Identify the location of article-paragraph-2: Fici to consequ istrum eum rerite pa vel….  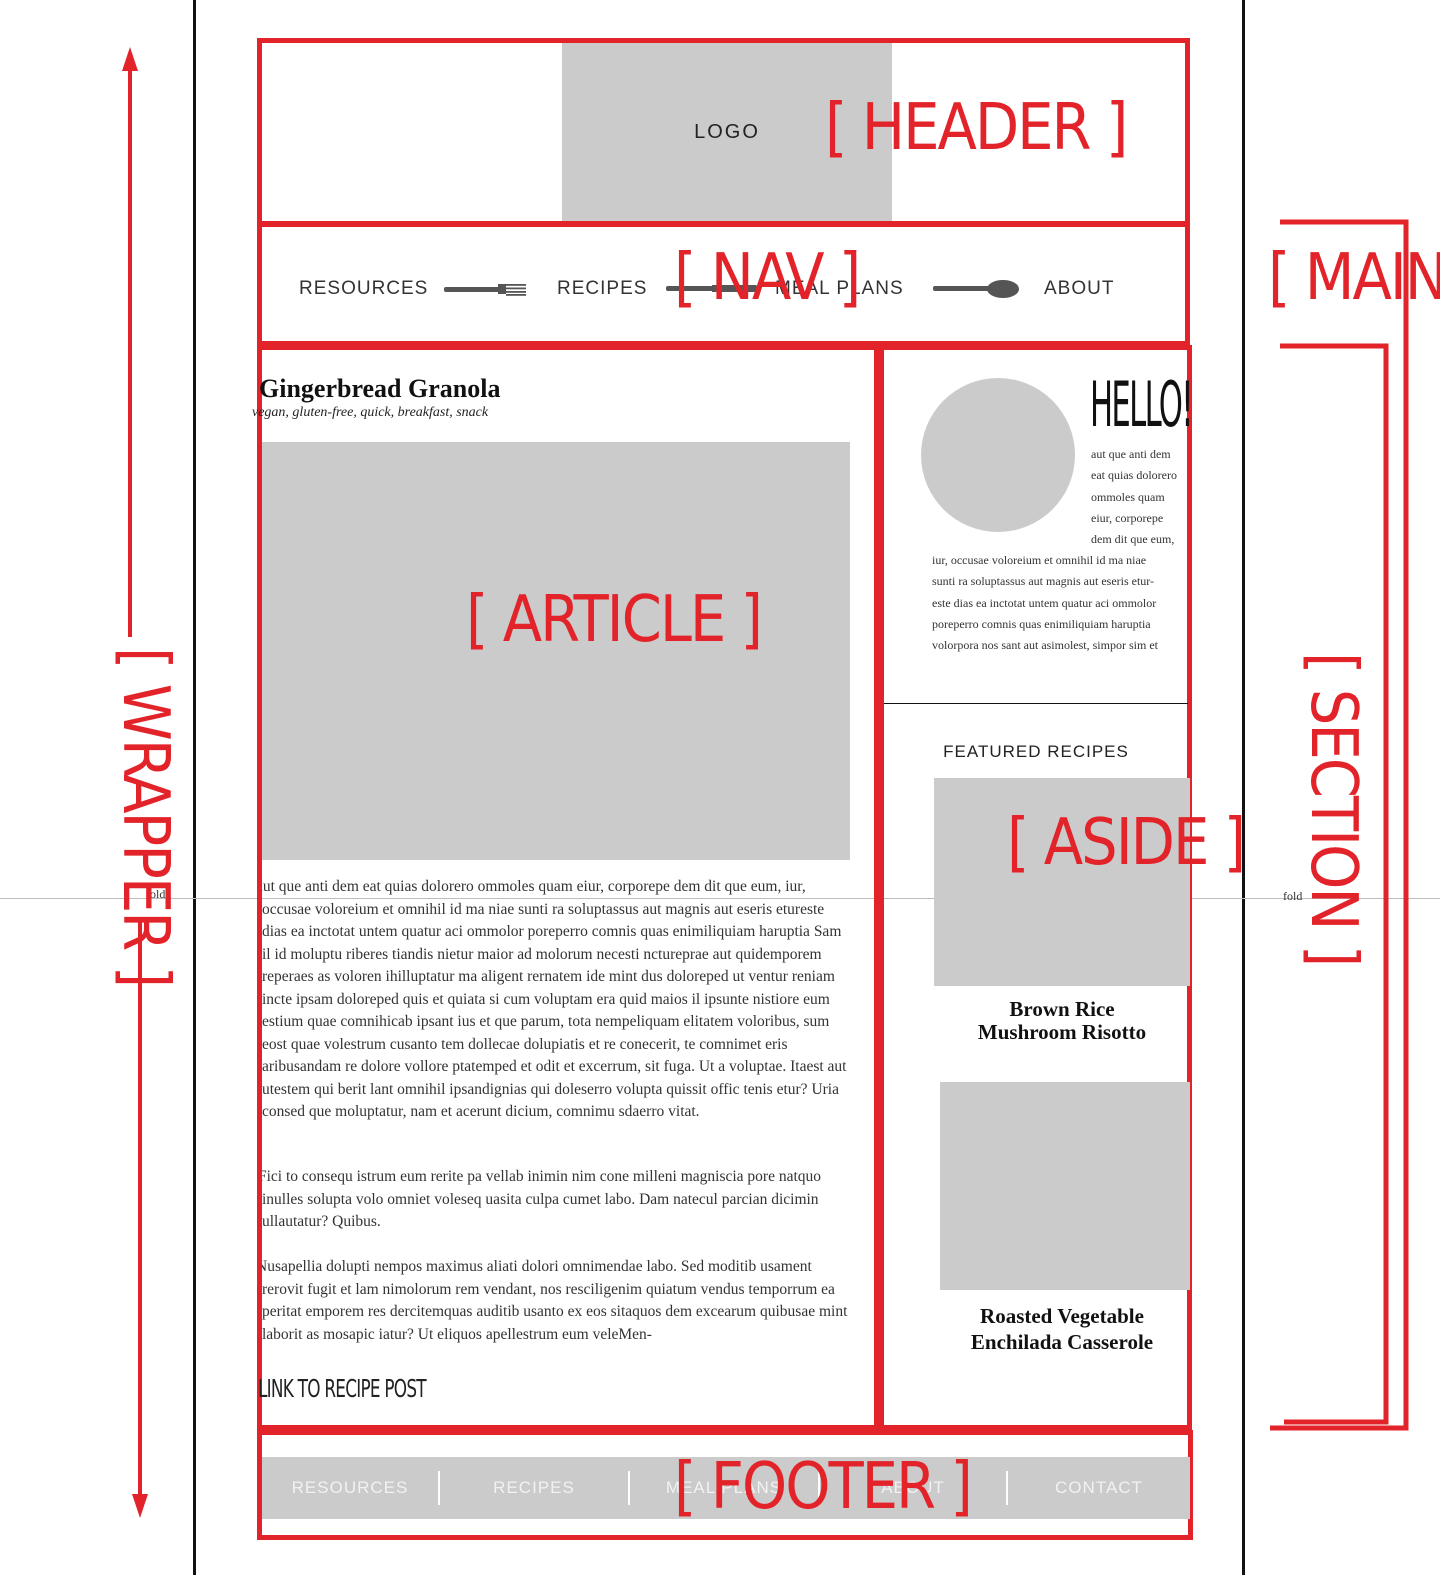
(542, 1199).